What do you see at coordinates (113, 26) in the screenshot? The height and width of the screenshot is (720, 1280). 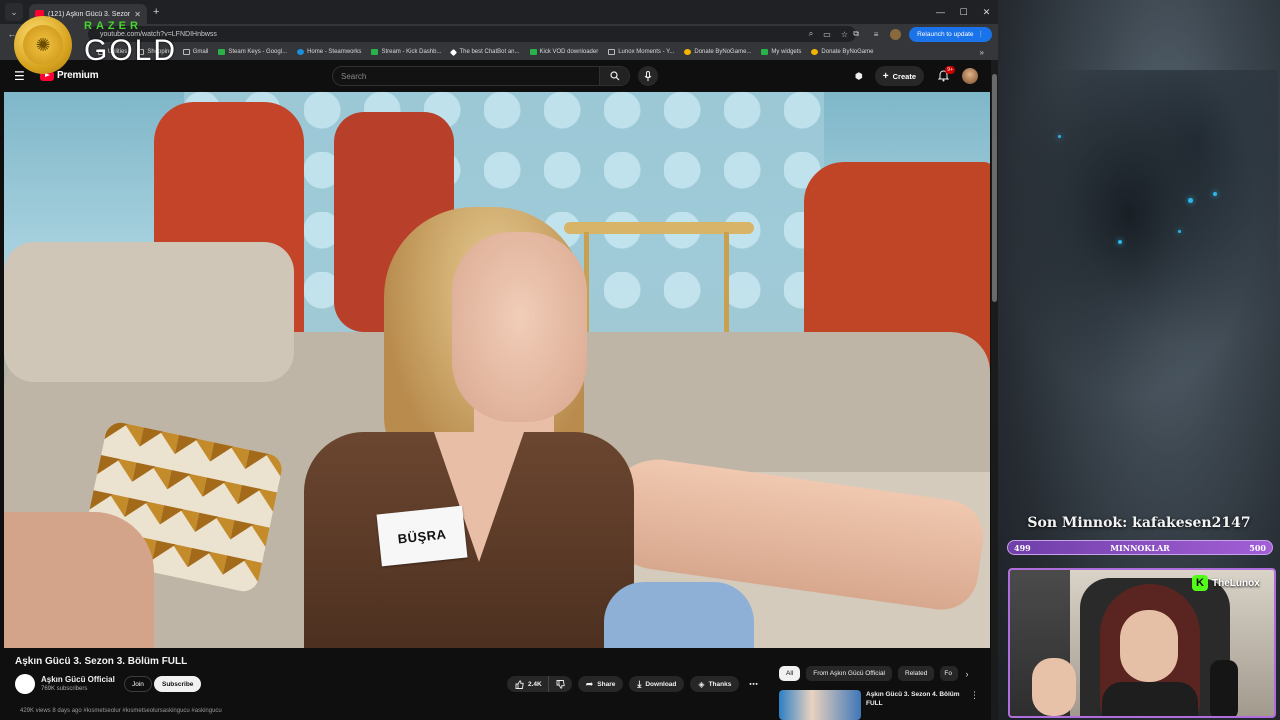 I see `razer-brand: RAZER` at bounding box center [113, 26].